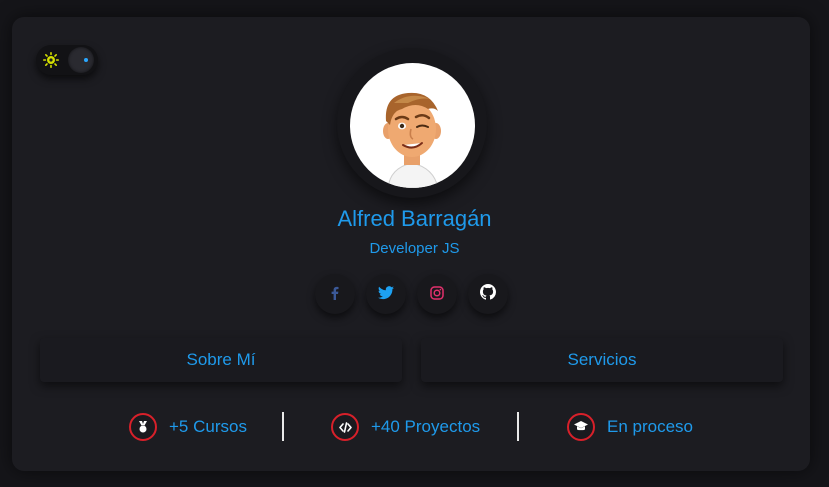 This screenshot has width=829, height=487. What do you see at coordinates (208, 426) in the screenshot?
I see `stat-courses-label: +5 Cursos` at bounding box center [208, 426].